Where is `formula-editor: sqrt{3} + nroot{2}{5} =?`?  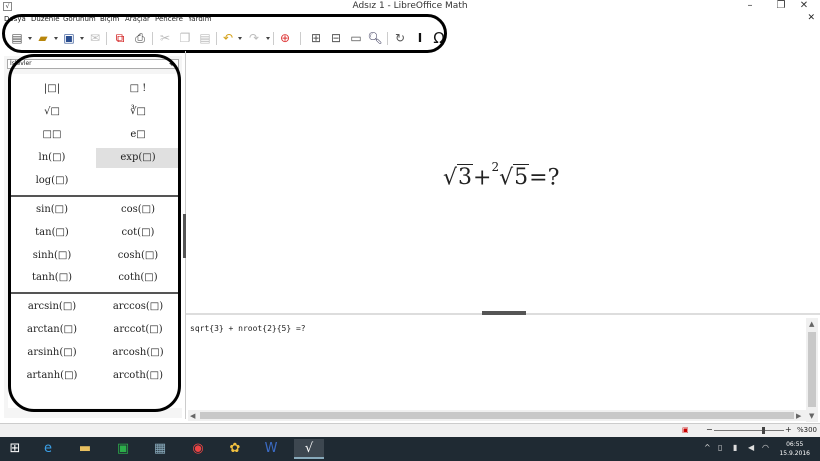
formula-editor: sqrt{3} + nroot{2}{5} =? is located at coordinates (495, 363).